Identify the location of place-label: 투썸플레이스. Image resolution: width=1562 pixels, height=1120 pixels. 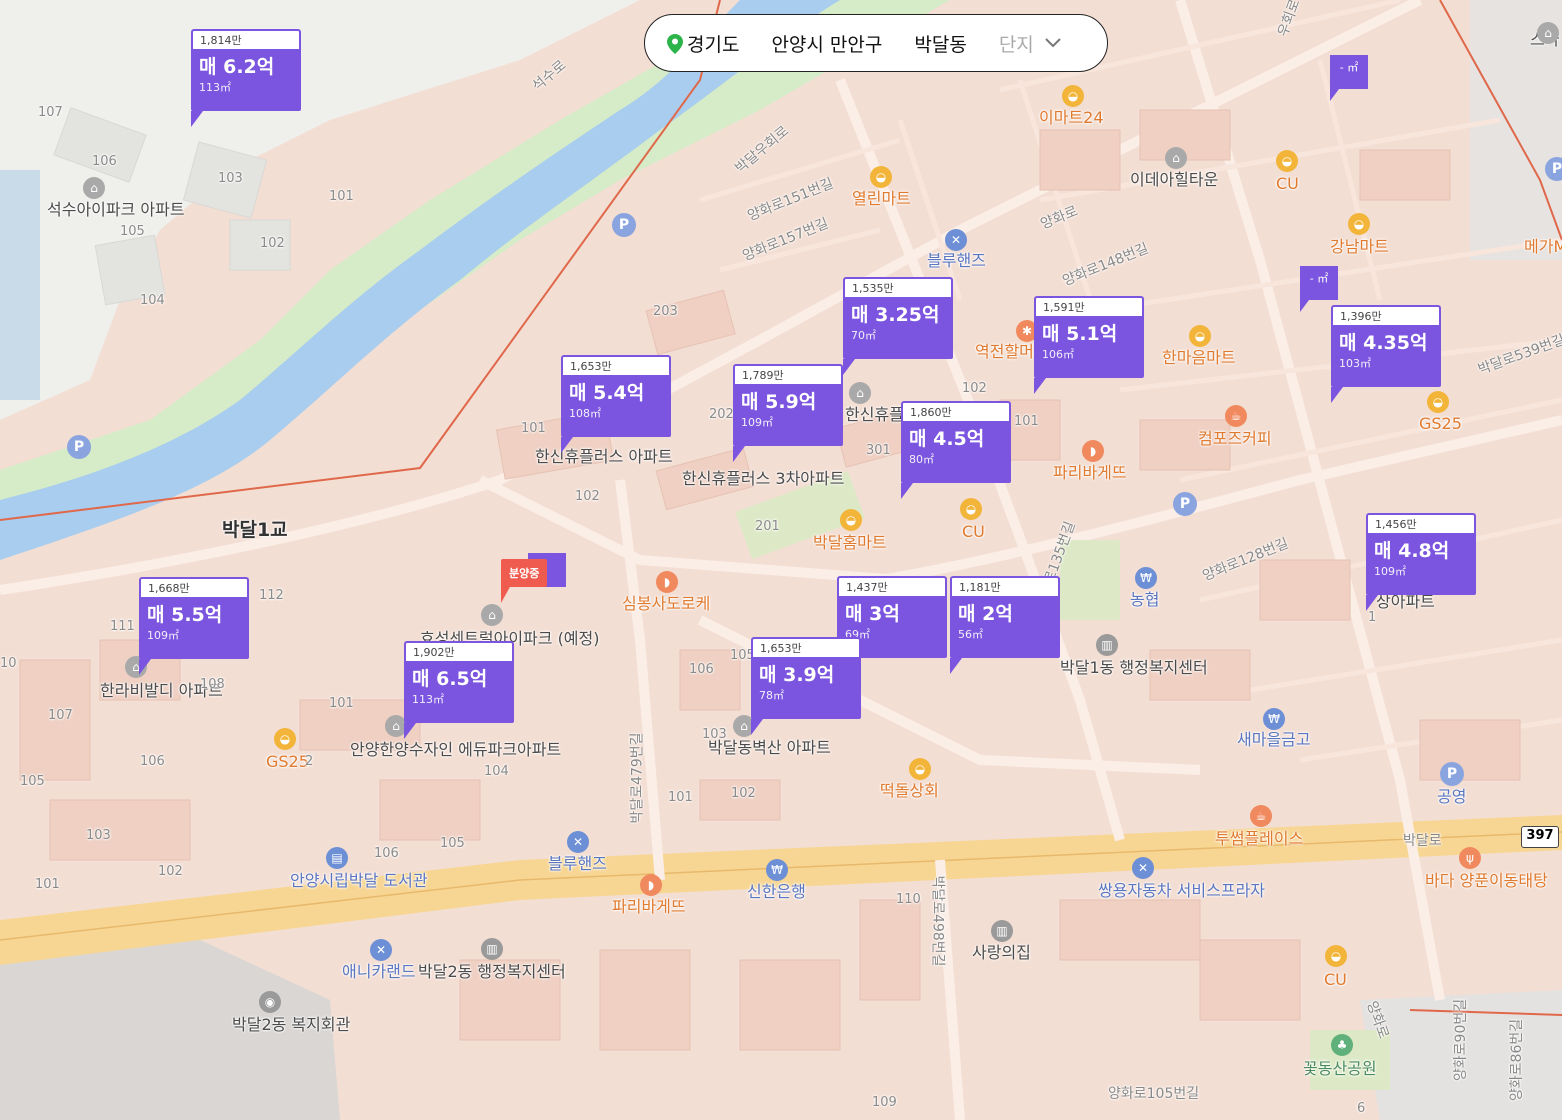
(1259, 839).